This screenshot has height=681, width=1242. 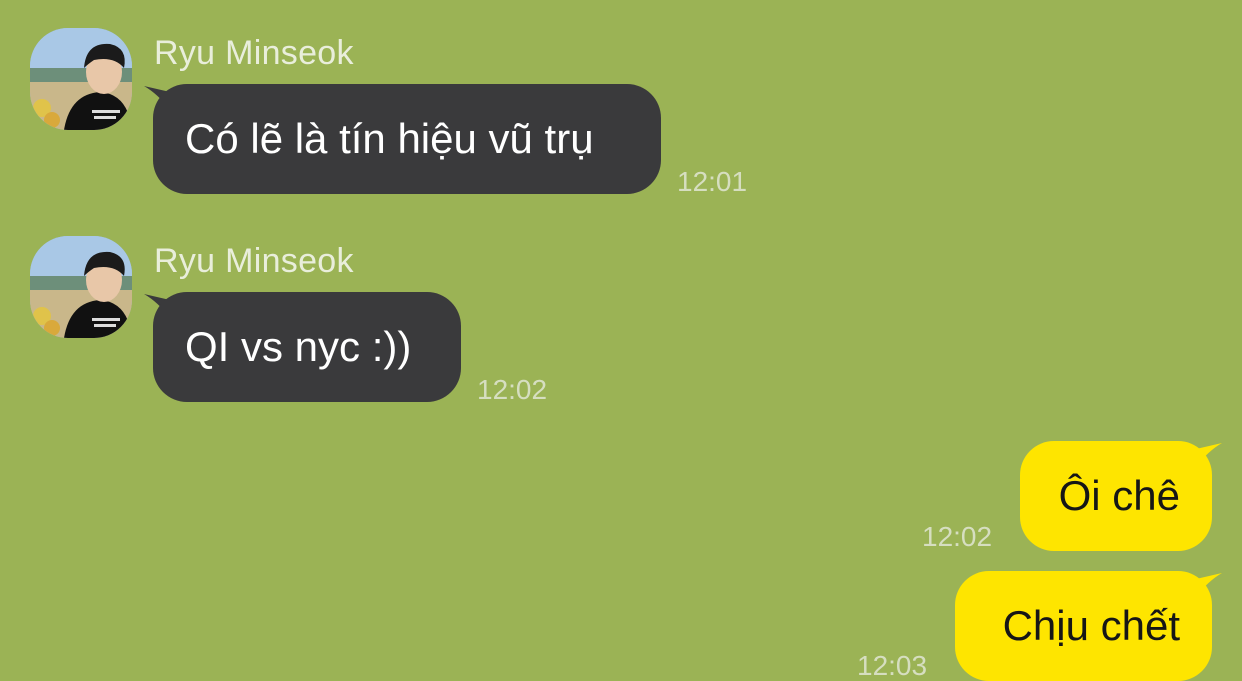 What do you see at coordinates (307, 347) in the screenshot?
I see `message-bubble-incoming: QI vs nyc :))` at bounding box center [307, 347].